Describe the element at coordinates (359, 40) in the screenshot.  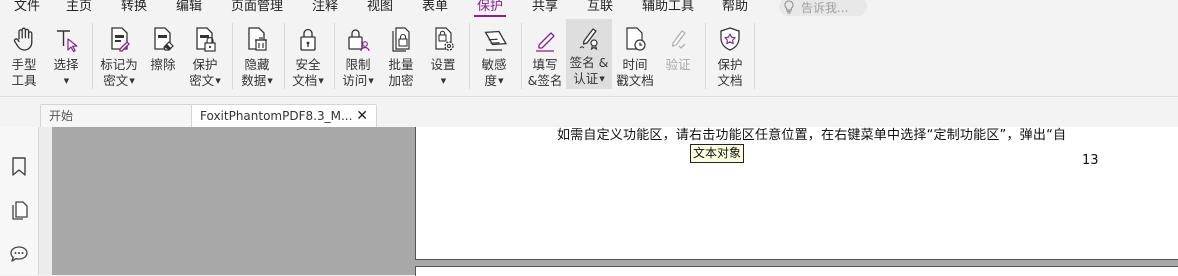
I see `lock-user-icon` at that location.